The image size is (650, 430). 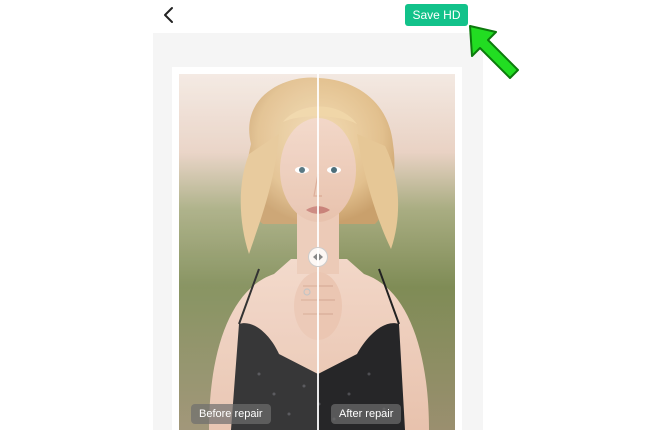 What do you see at coordinates (494, 52) in the screenshot?
I see `arrow-pointer-icon` at bounding box center [494, 52].